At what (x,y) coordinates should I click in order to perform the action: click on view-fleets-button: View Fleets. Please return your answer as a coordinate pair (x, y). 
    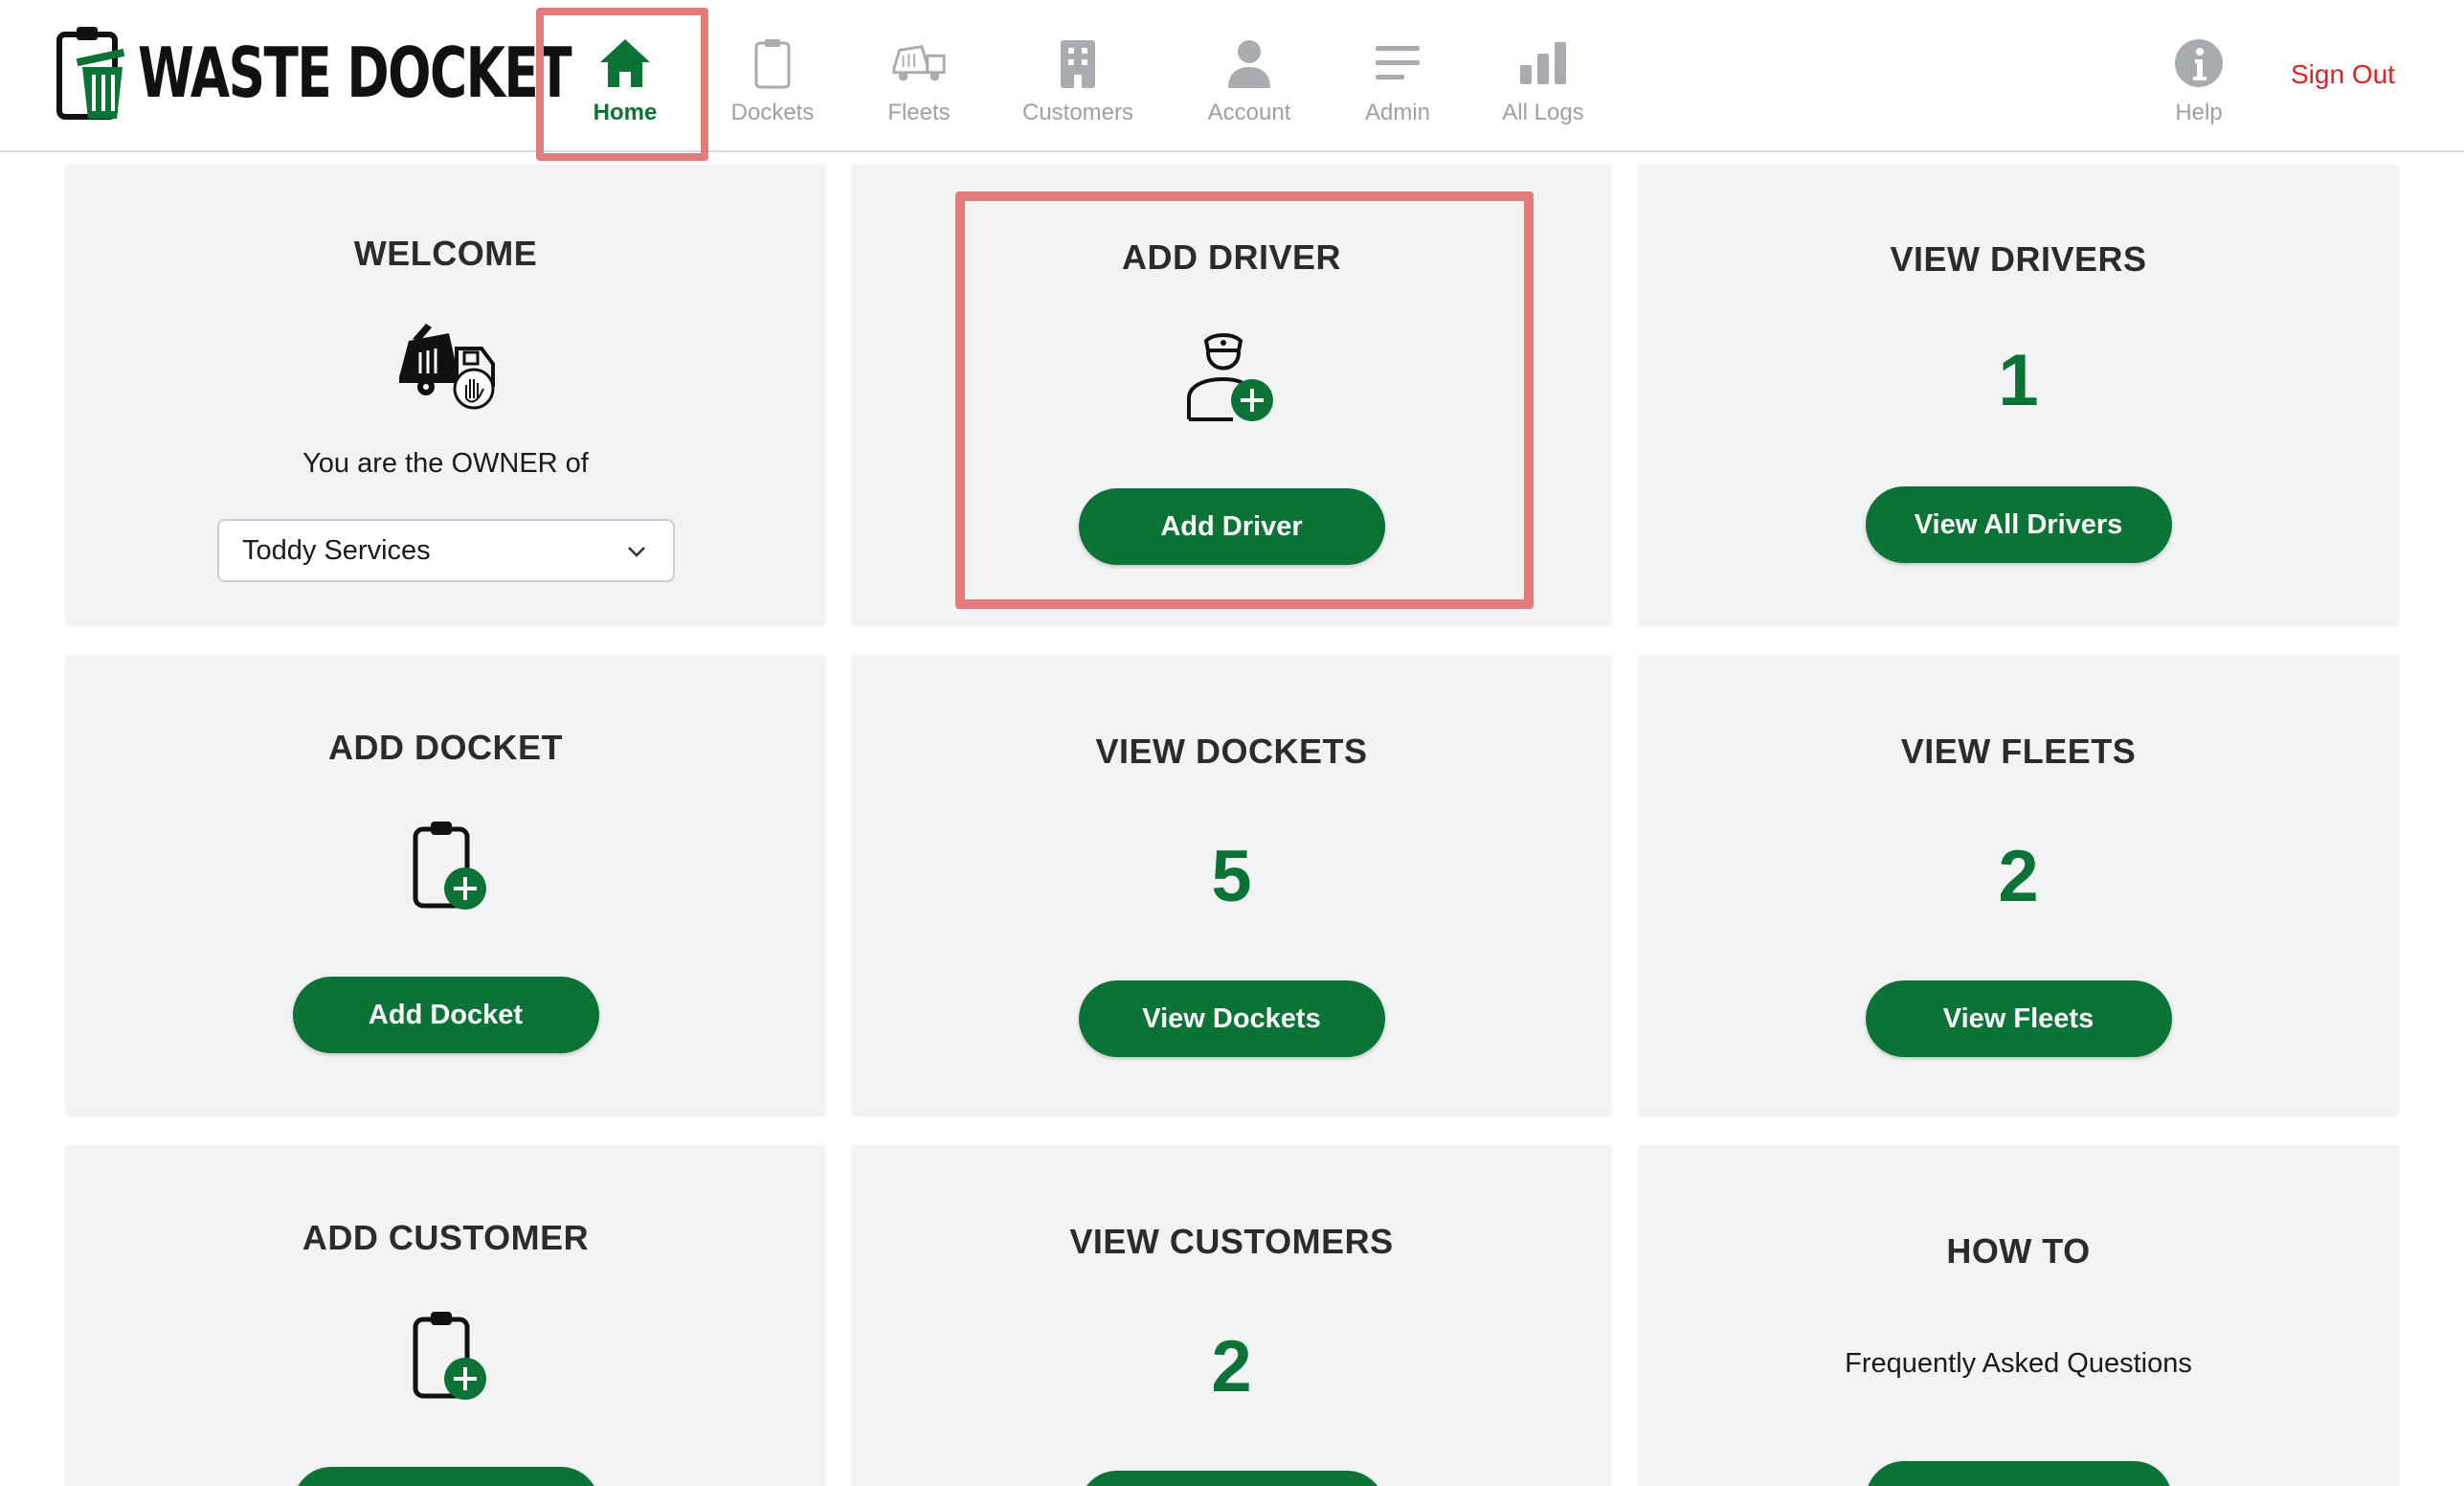
    Looking at the image, I should click on (2019, 1018).